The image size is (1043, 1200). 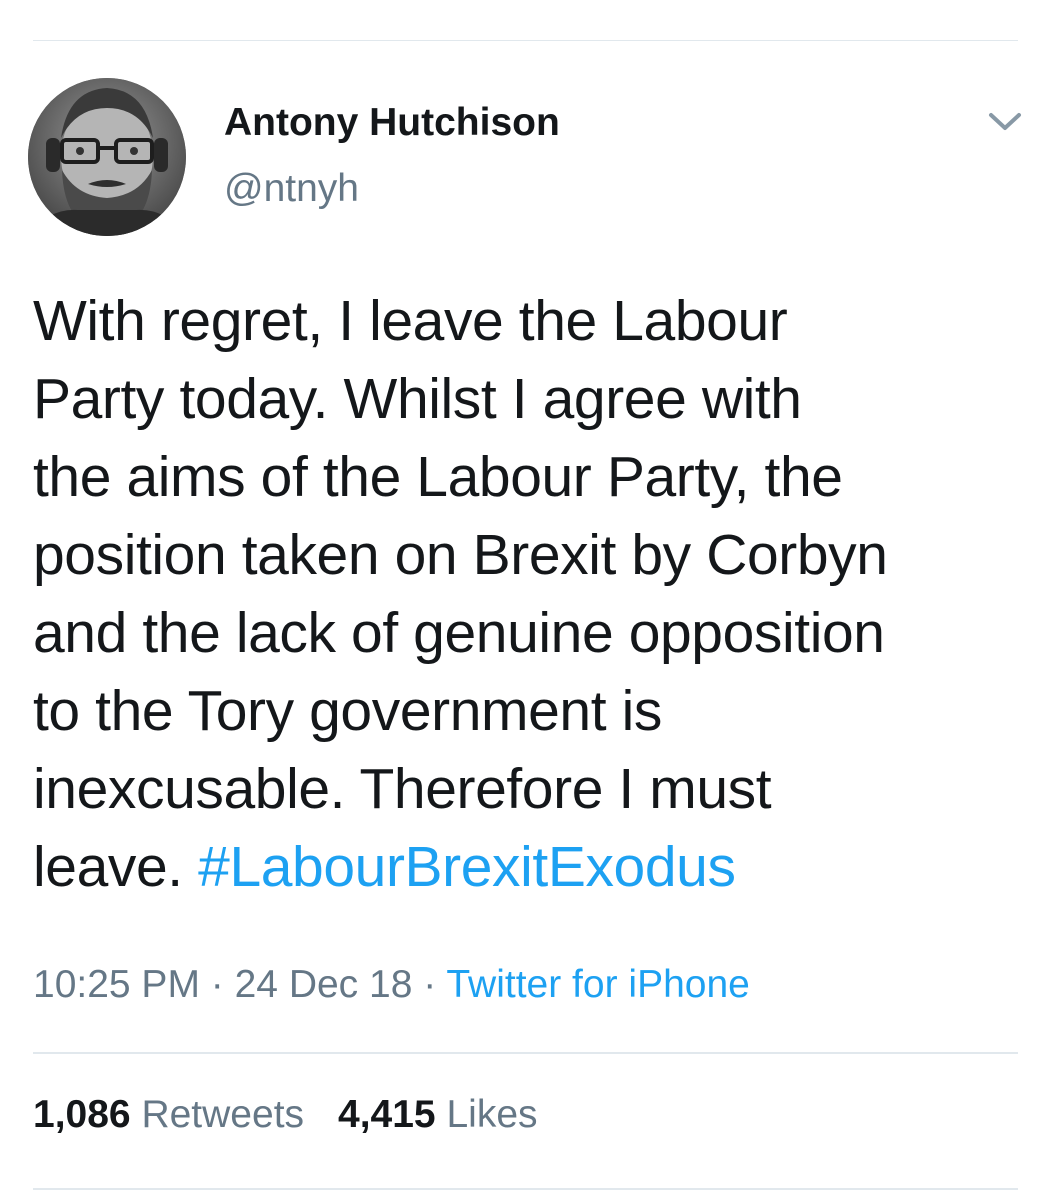 What do you see at coordinates (417, 399) in the screenshot?
I see `tweet-line: Party today. Whilst I agree with` at bounding box center [417, 399].